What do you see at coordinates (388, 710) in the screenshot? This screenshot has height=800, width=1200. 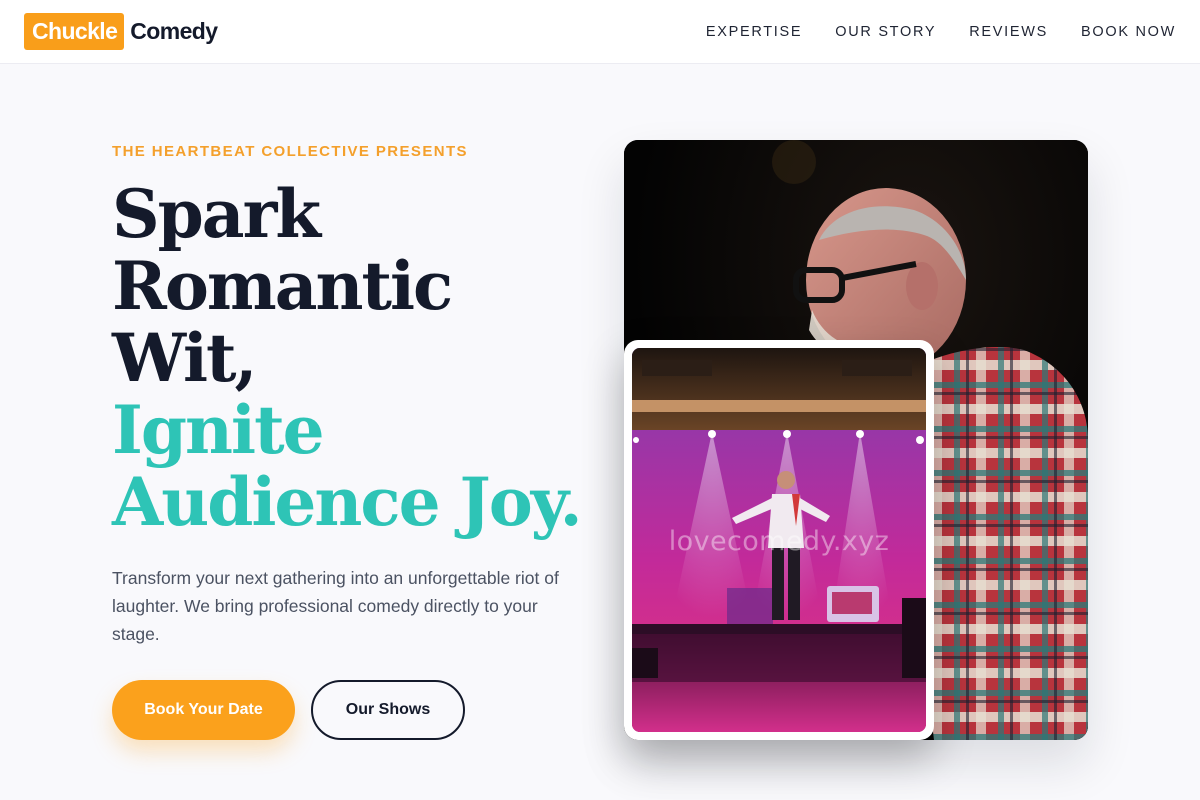 I see `our-shows-button: Our Shows` at bounding box center [388, 710].